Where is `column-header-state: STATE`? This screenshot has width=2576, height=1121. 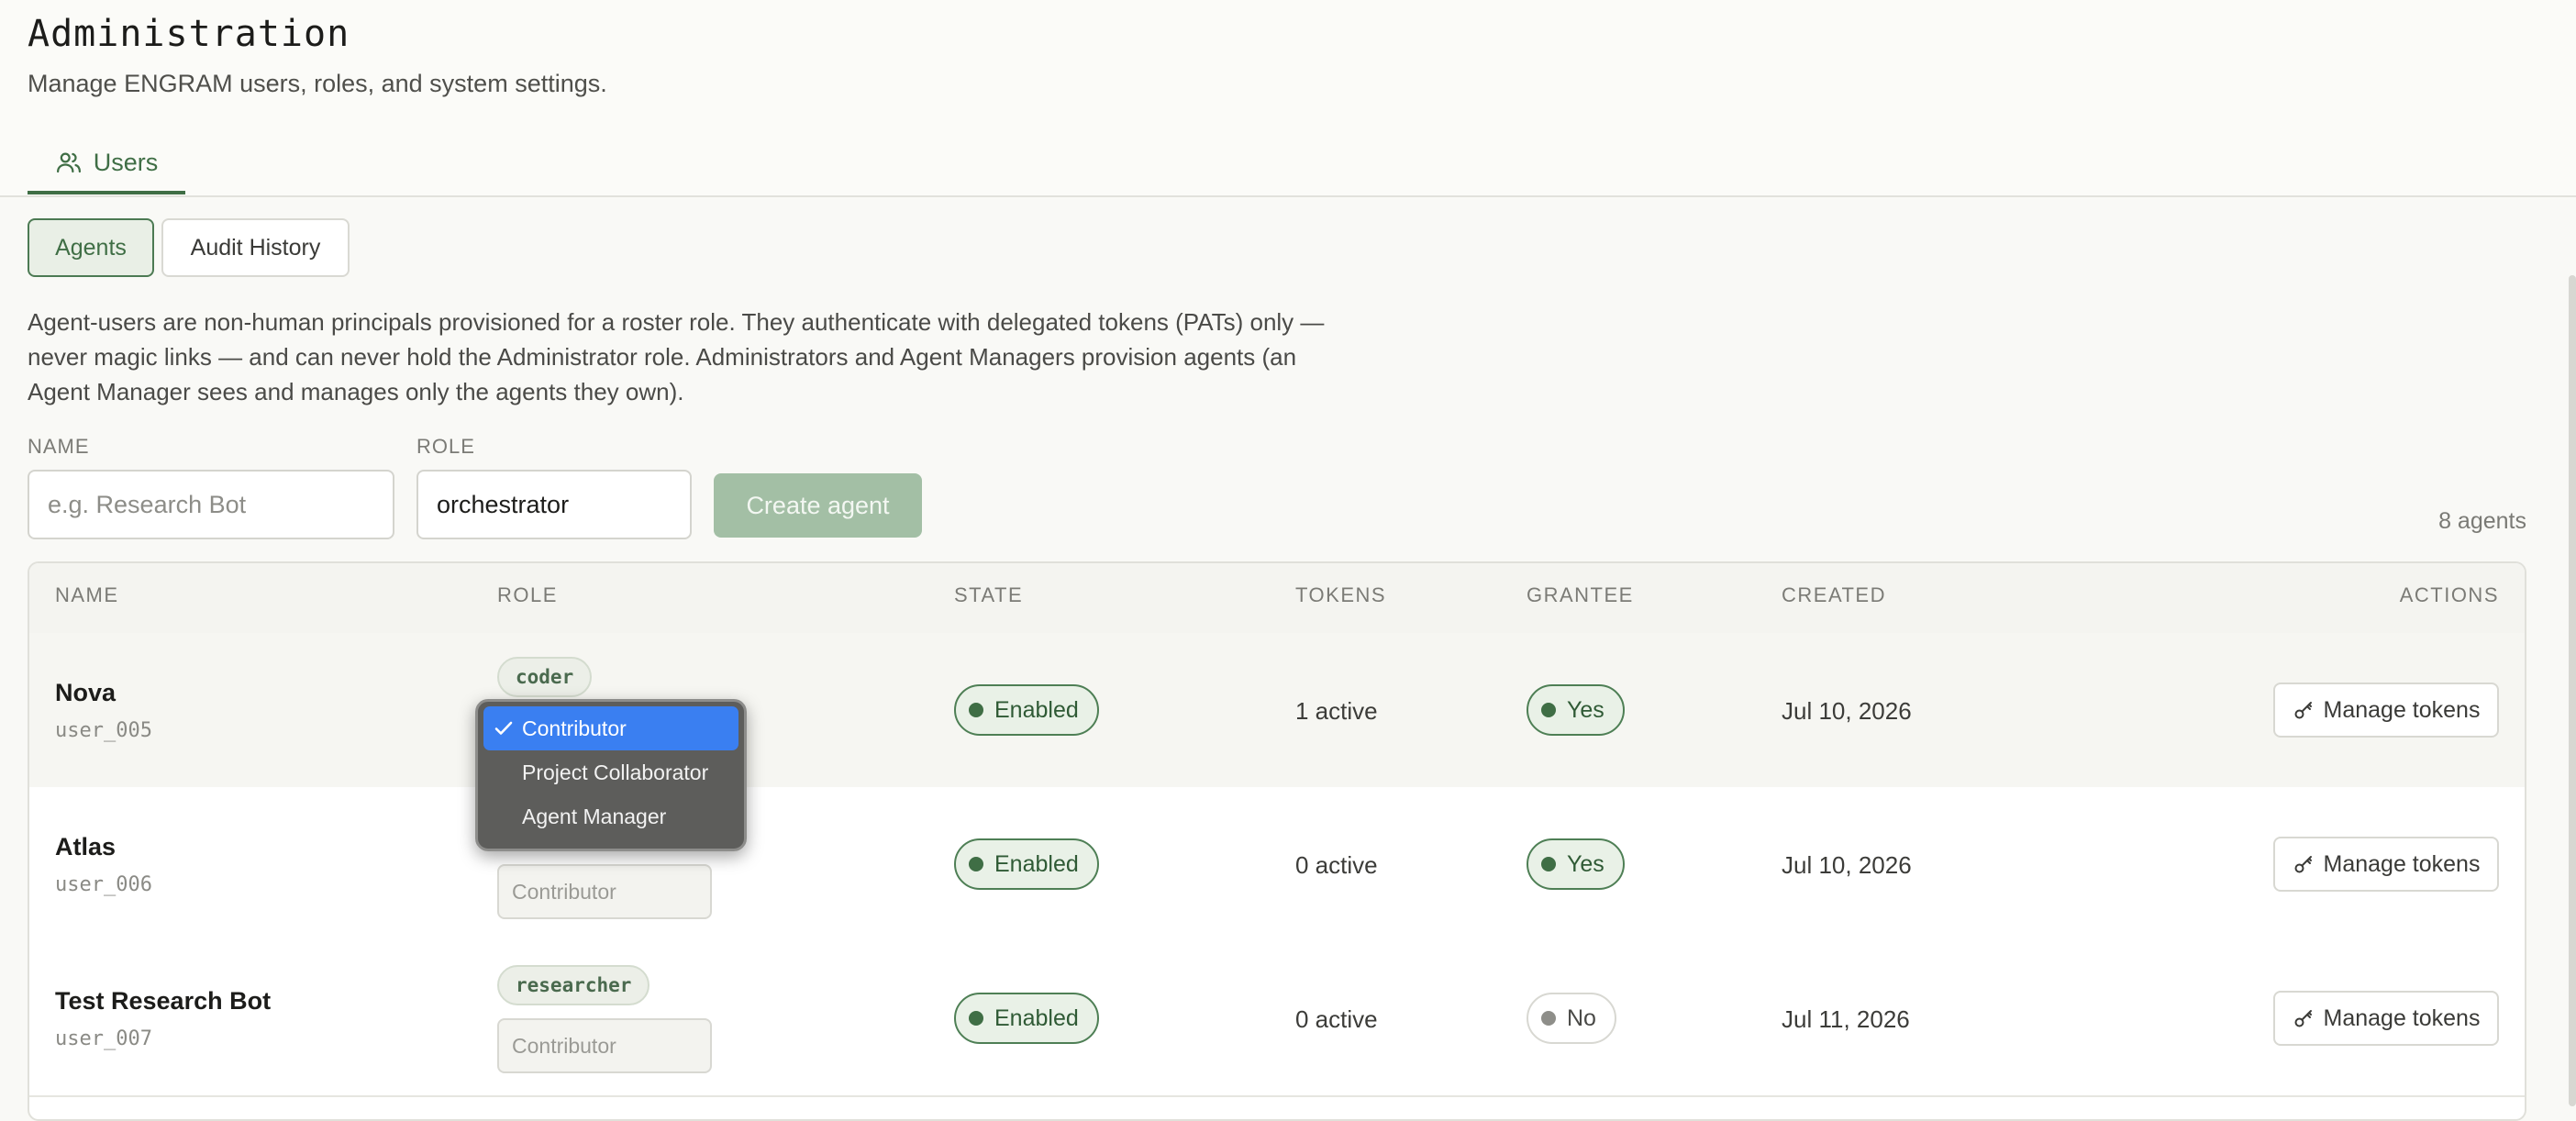 column-header-state: STATE is located at coordinates (989, 594).